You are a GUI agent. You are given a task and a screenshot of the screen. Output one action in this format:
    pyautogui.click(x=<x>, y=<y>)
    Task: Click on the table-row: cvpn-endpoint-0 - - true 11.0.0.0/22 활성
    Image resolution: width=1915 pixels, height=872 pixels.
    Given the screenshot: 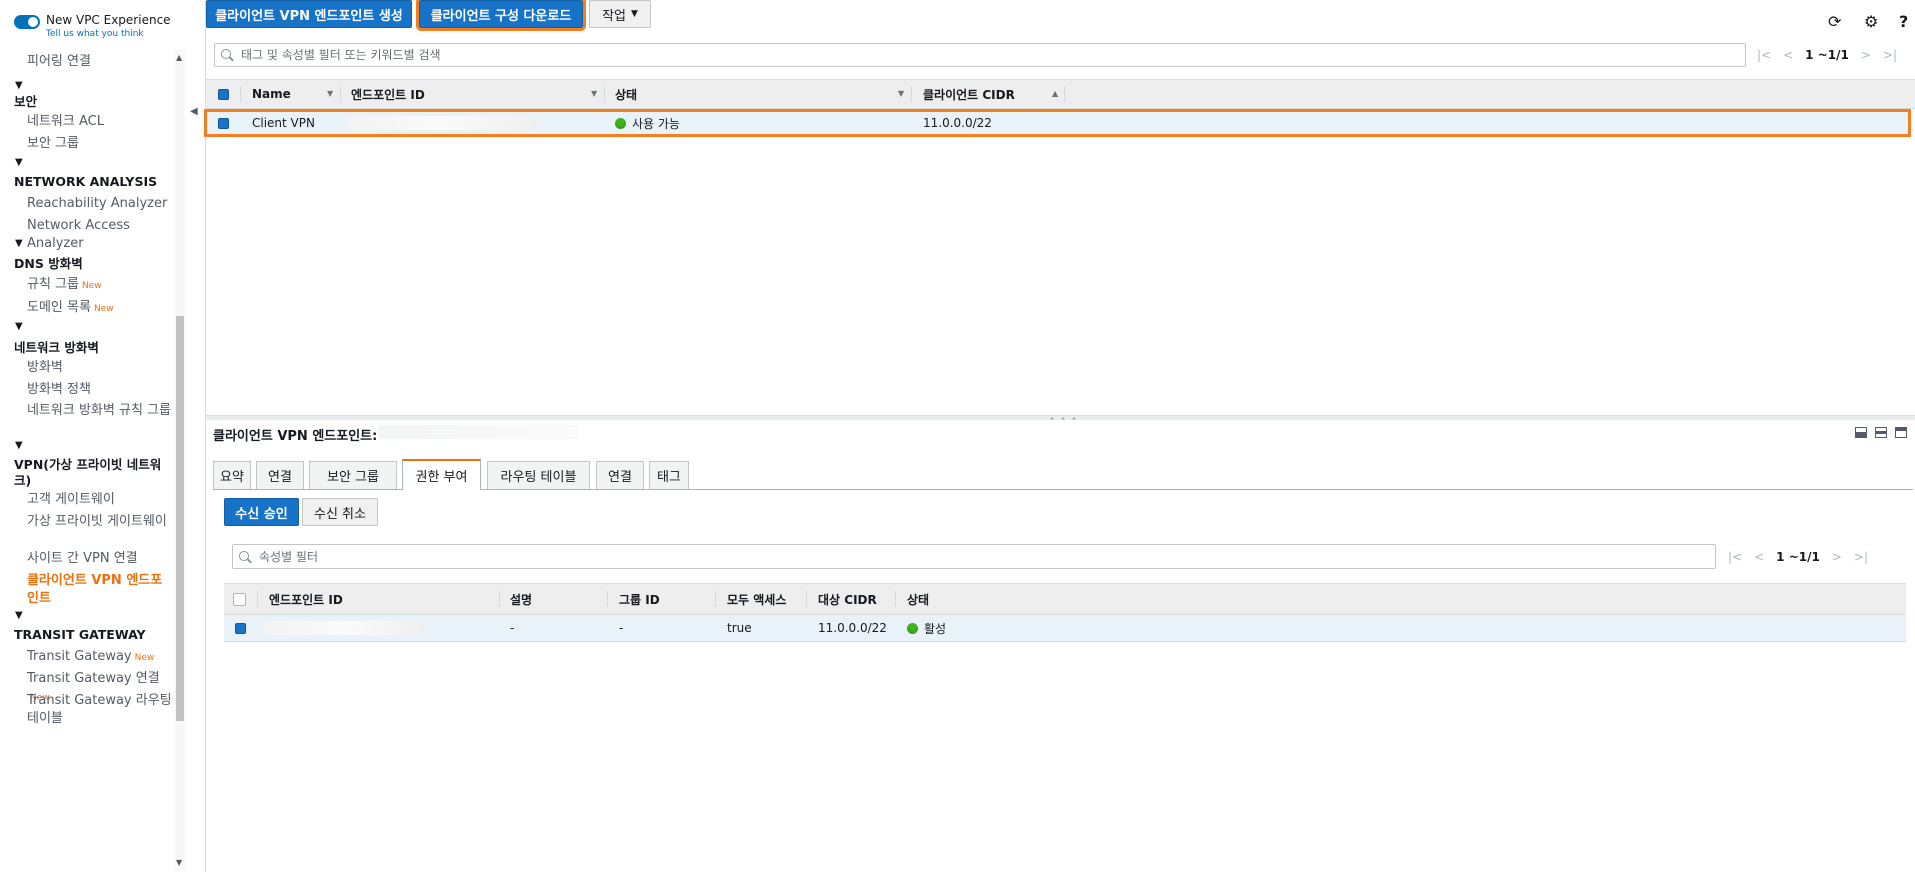 What is the action you would take?
    pyautogui.click(x=1065, y=628)
    